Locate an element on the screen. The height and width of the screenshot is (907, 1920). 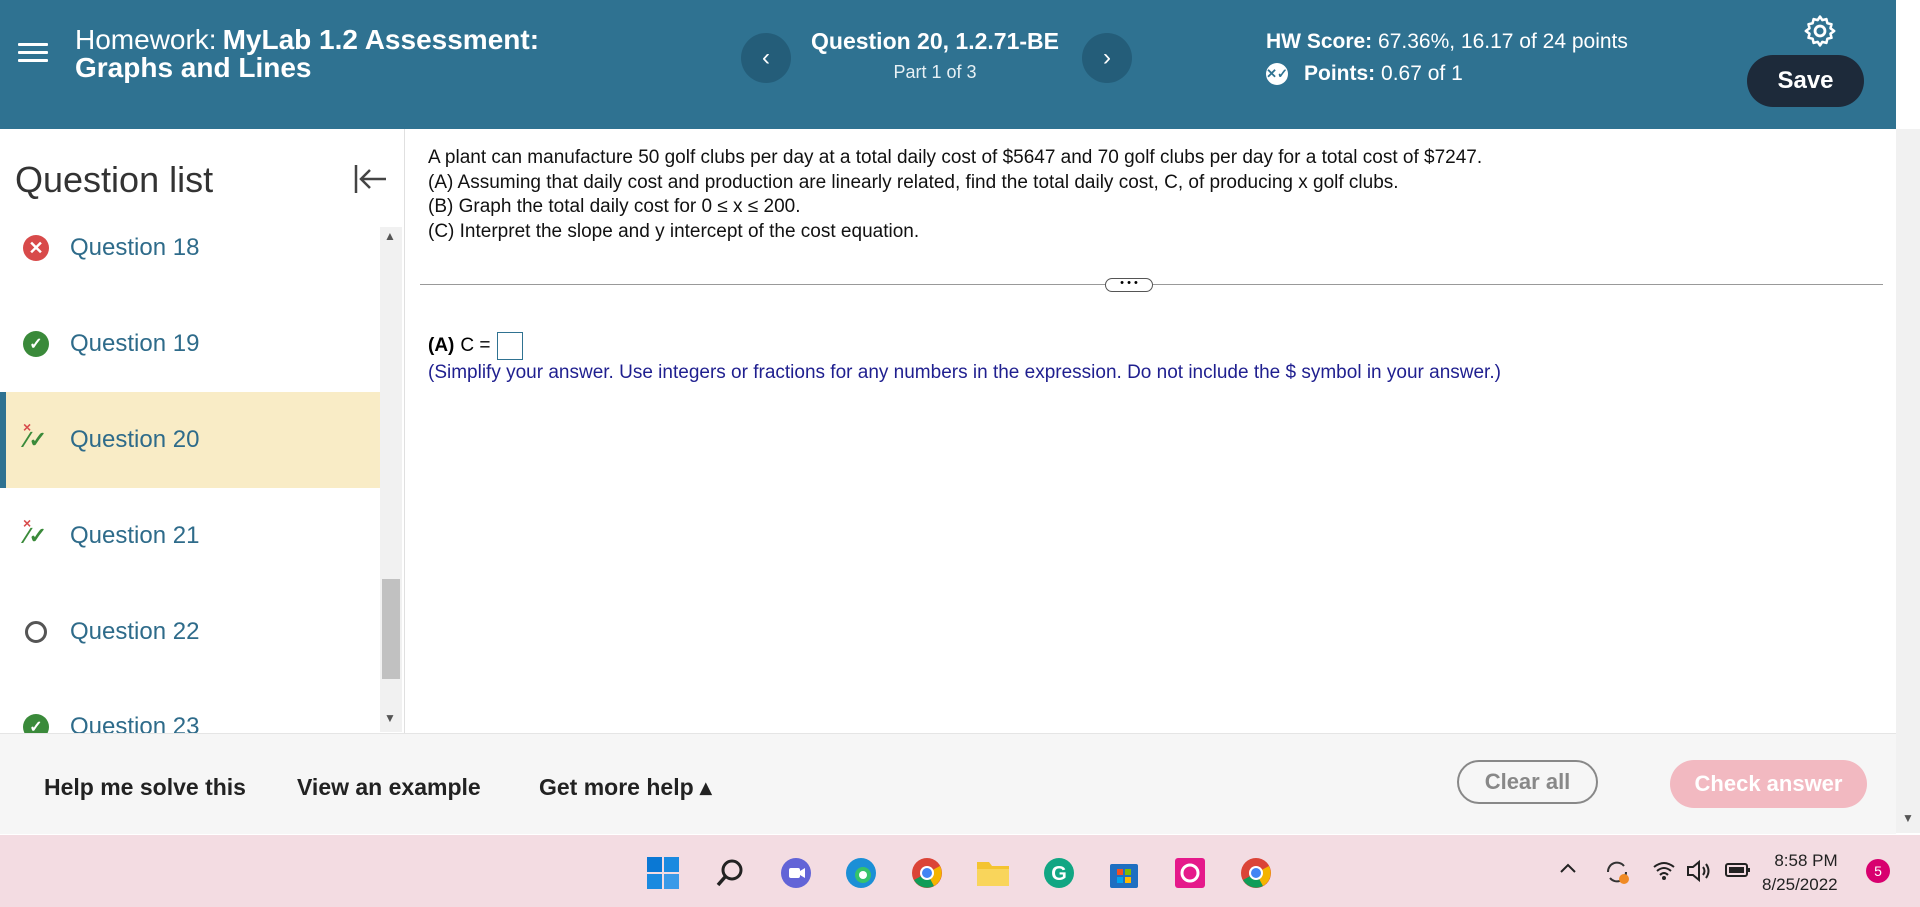
page-scrollbar: ▼ is located at coordinates (1908, 481).